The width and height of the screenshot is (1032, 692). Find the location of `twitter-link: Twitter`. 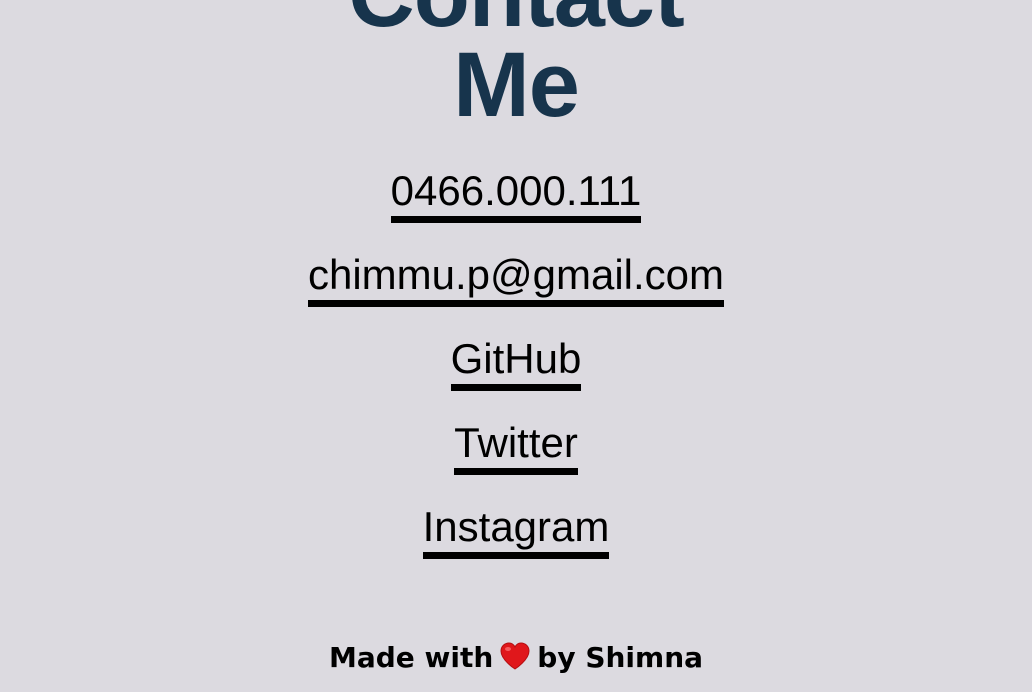

twitter-link: Twitter is located at coordinates (516, 446).